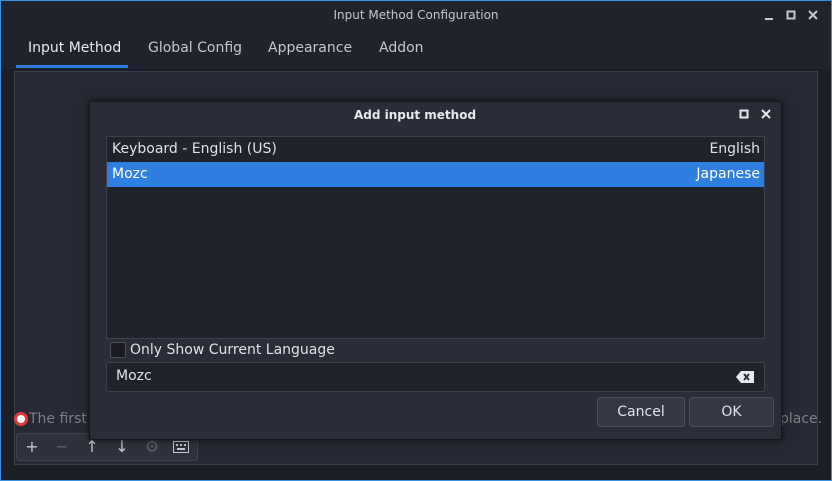  Describe the element at coordinates (62, 419) in the screenshot. I see `info-note-text: The first i` at that location.